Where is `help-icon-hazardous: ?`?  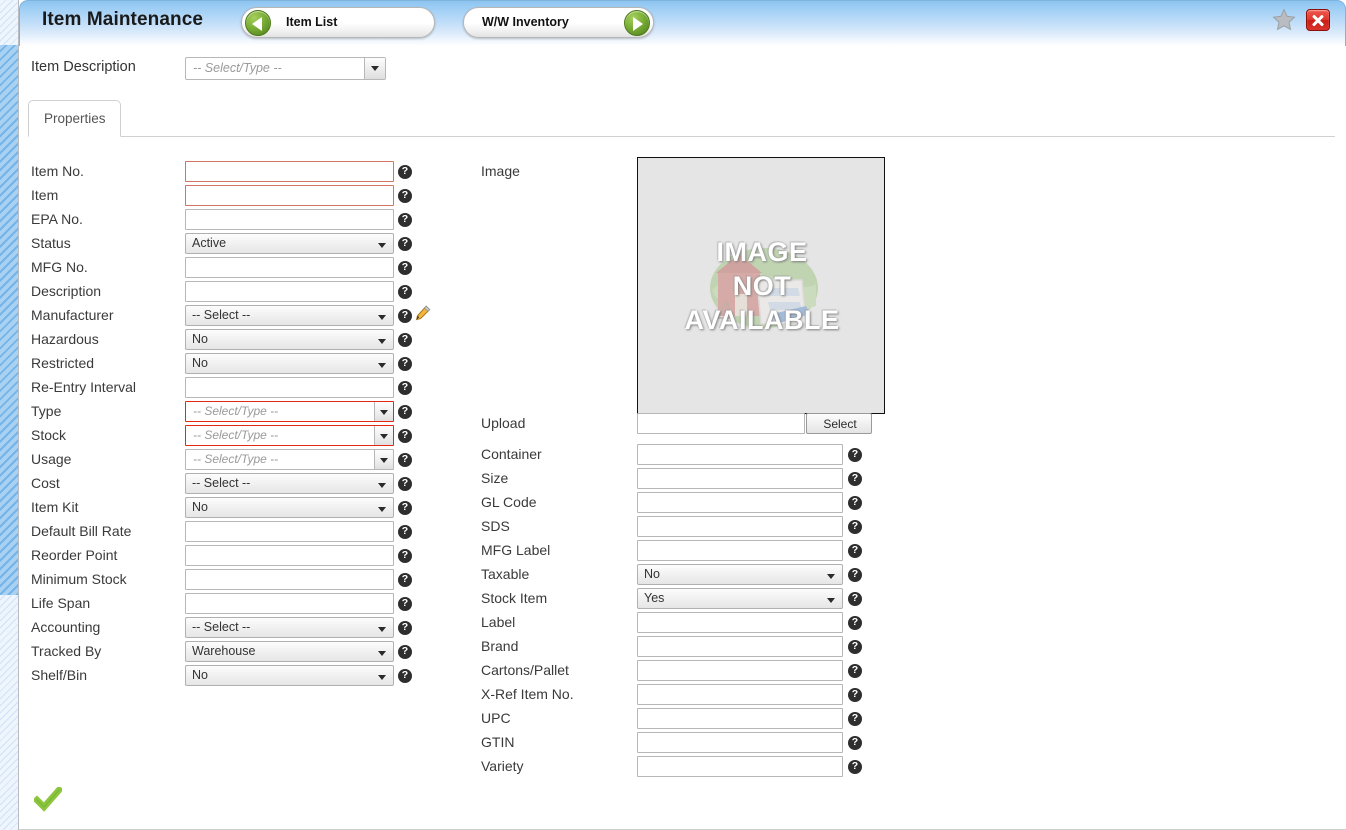 help-icon-hazardous: ? is located at coordinates (405, 340).